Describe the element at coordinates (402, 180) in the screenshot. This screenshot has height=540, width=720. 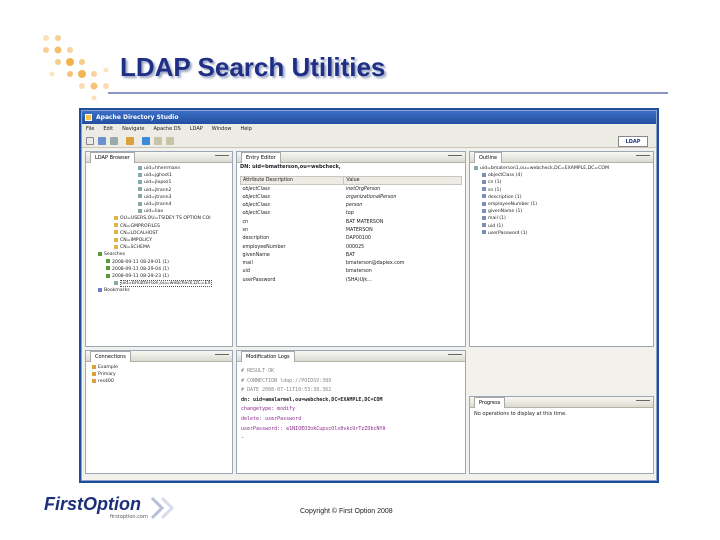
I see `column-header: Value` at that location.